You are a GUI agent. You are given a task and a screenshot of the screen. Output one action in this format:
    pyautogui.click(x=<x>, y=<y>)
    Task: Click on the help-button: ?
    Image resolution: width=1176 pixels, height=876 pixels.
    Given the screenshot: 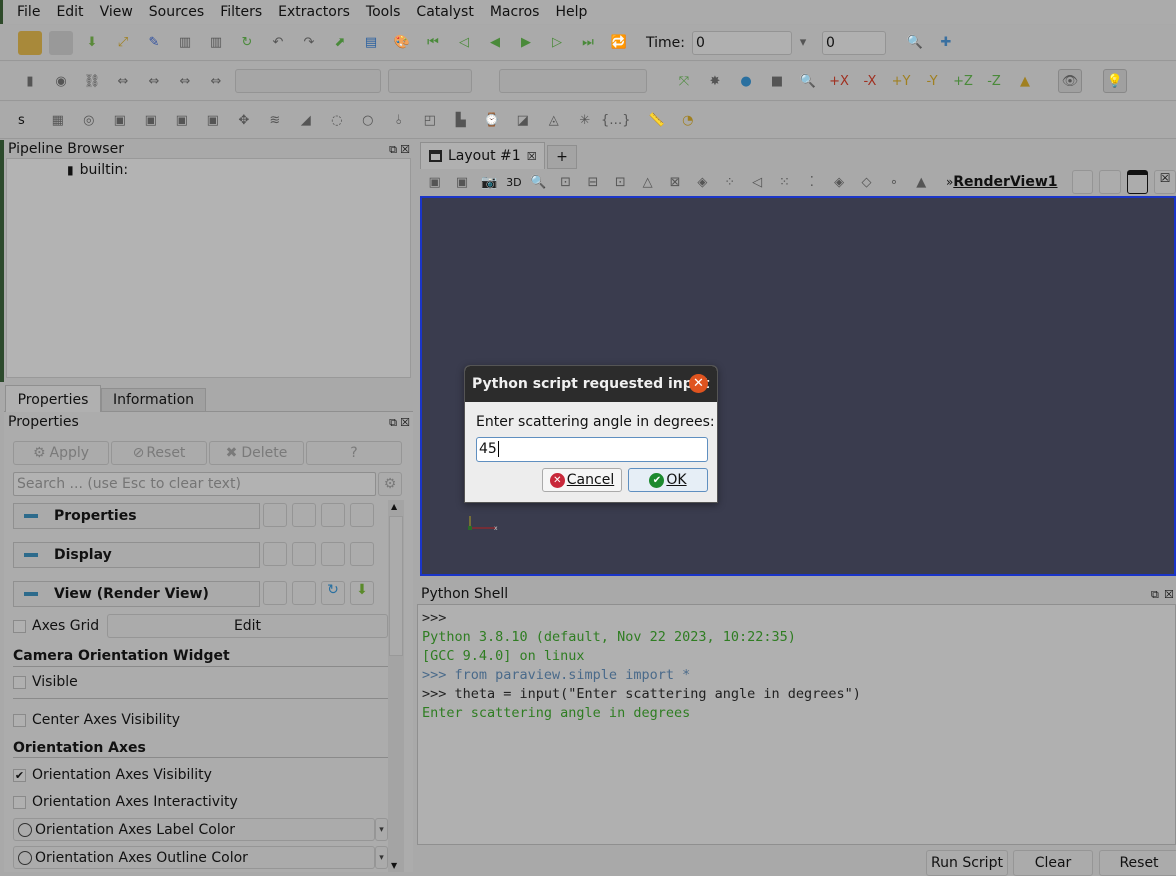 What is the action you would take?
    pyautogui.click(x=354, y=453)
    